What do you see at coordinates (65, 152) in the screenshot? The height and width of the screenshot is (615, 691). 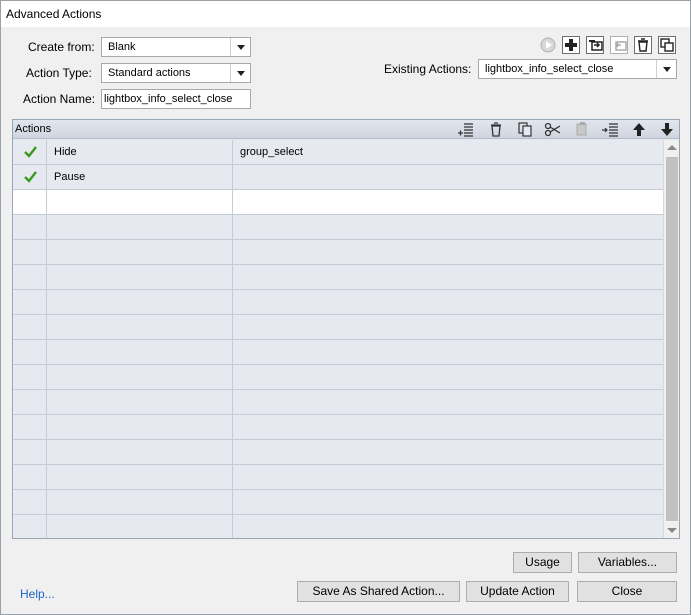 I see `action-text: Hide` at bounding box center [65, 152].